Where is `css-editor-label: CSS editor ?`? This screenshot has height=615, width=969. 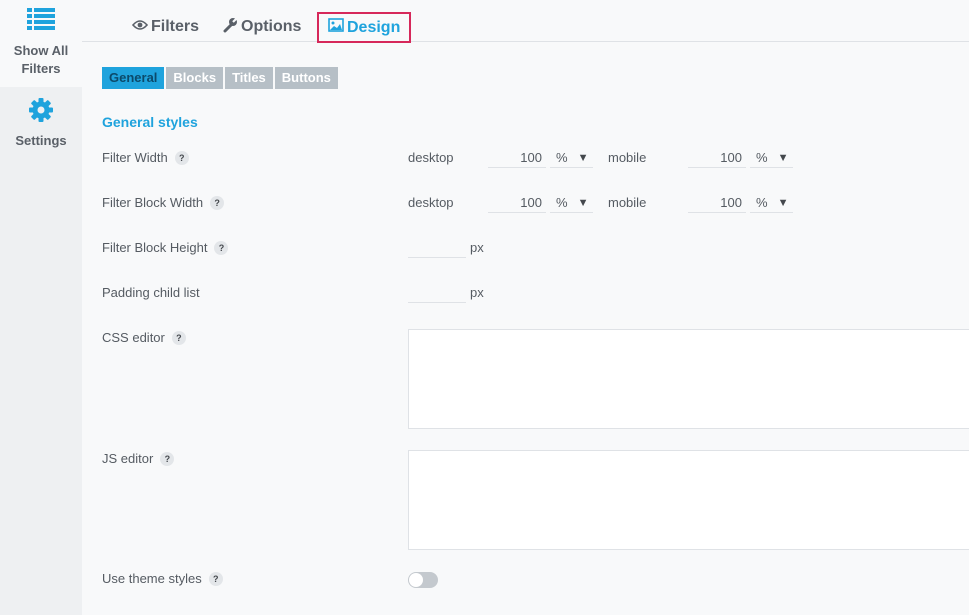 css-editor-label: CSS editor ? is located at coordinates (144, 337).